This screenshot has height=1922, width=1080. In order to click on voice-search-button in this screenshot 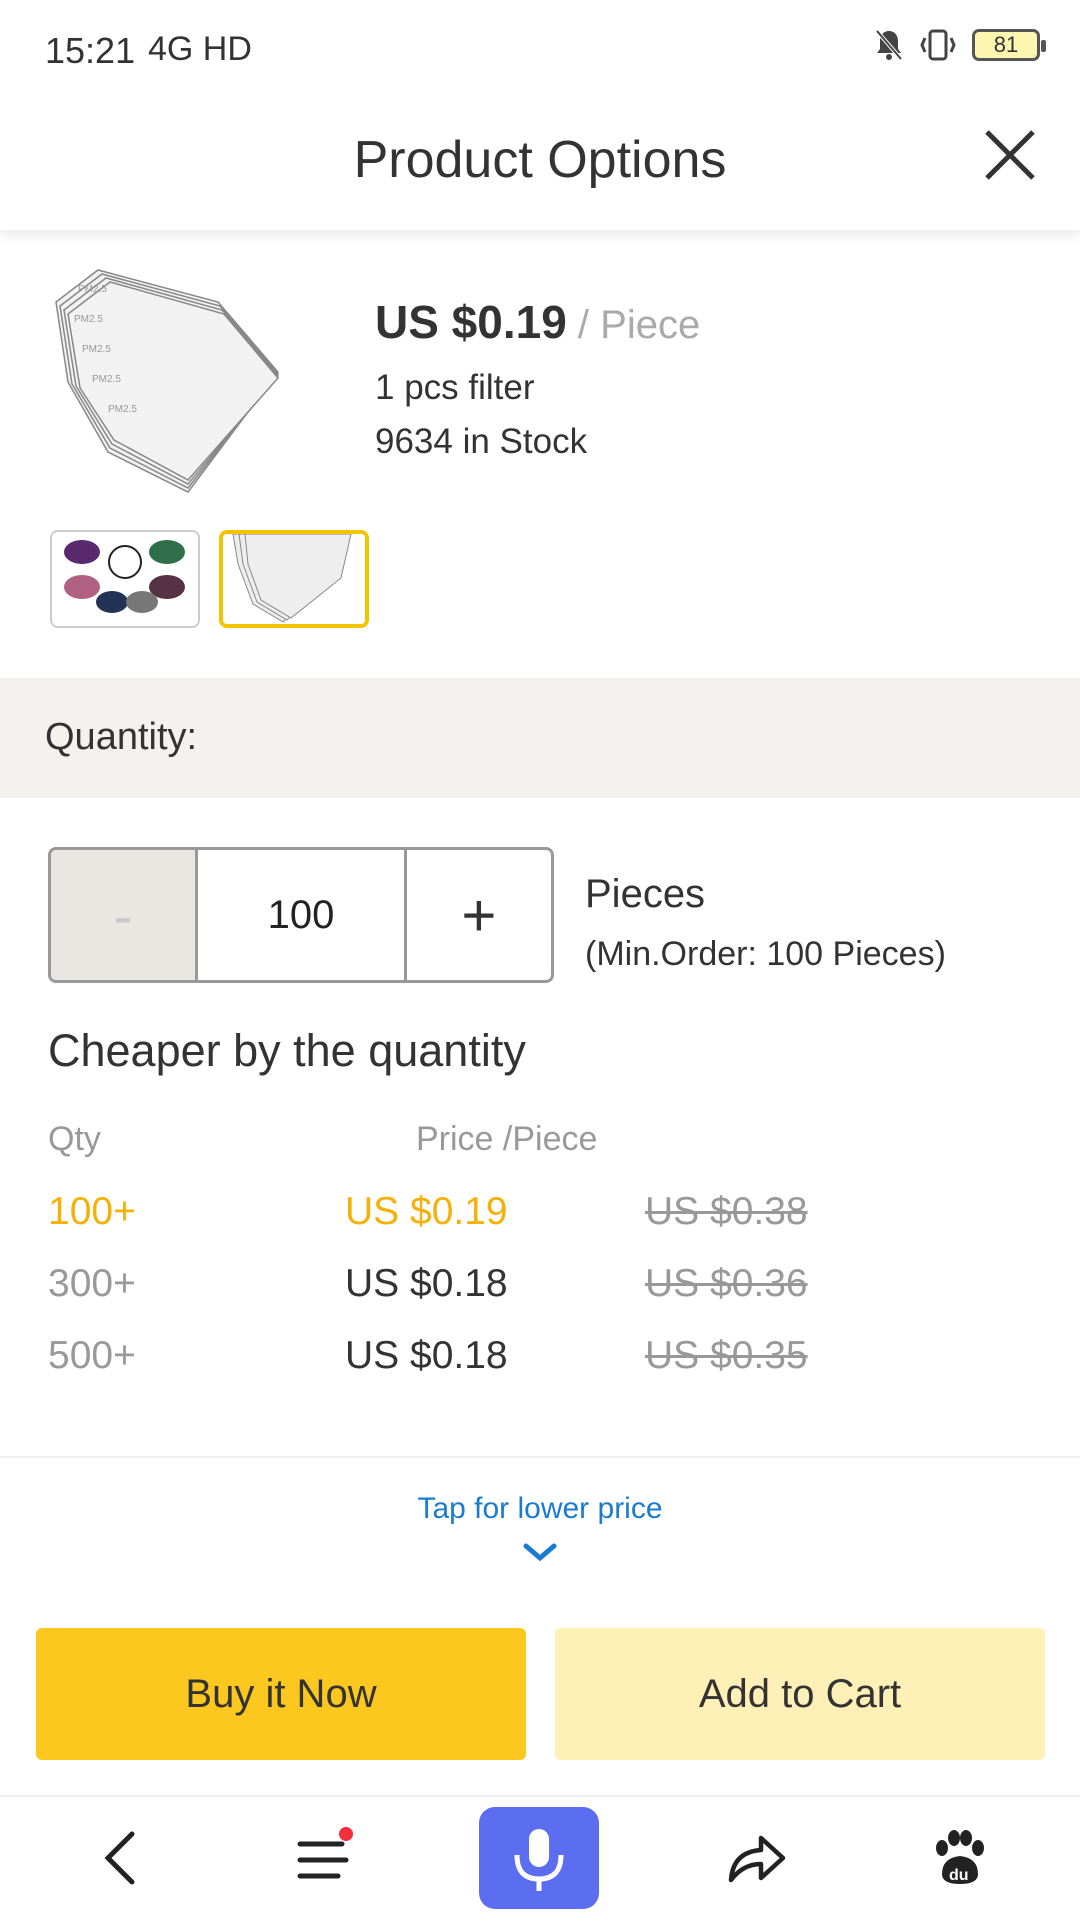, I will do `click(539, 1858)`.